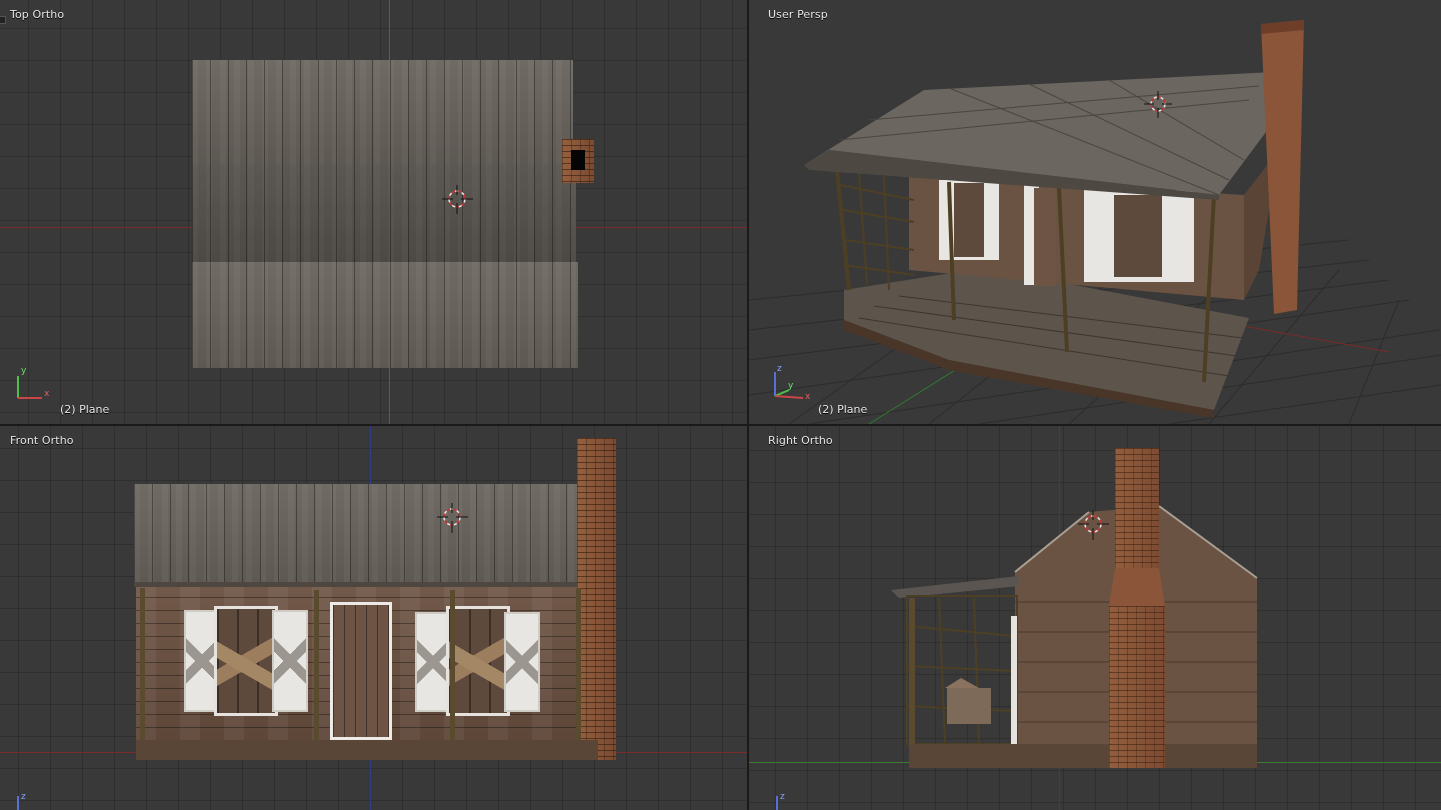  Describe the element at coordinates (361, 671) in the screenshot. I see `front-door` at that location.